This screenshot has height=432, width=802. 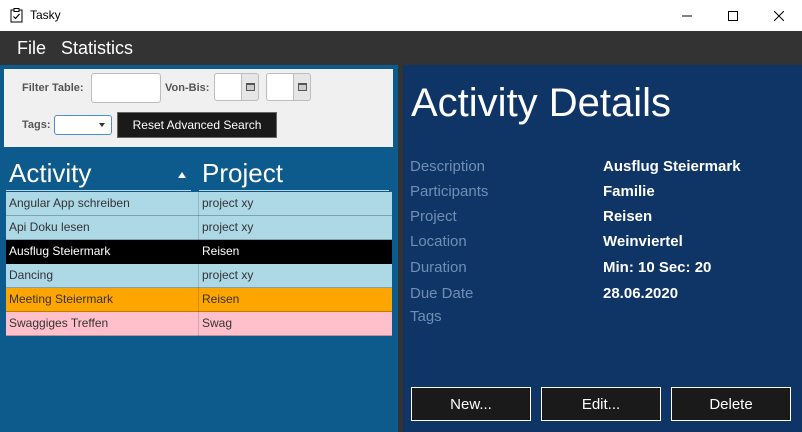 I want to click on table-header: Activity Project, so click(x=197, y=174).